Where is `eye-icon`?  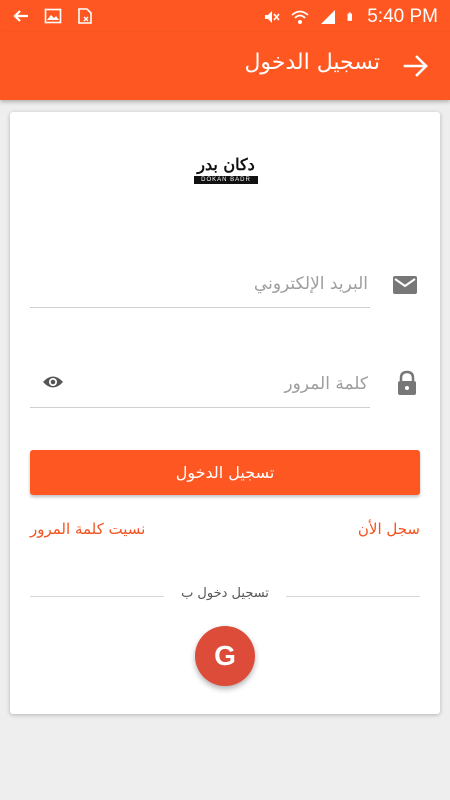
eye-icon is located at coordinates (53, 382).